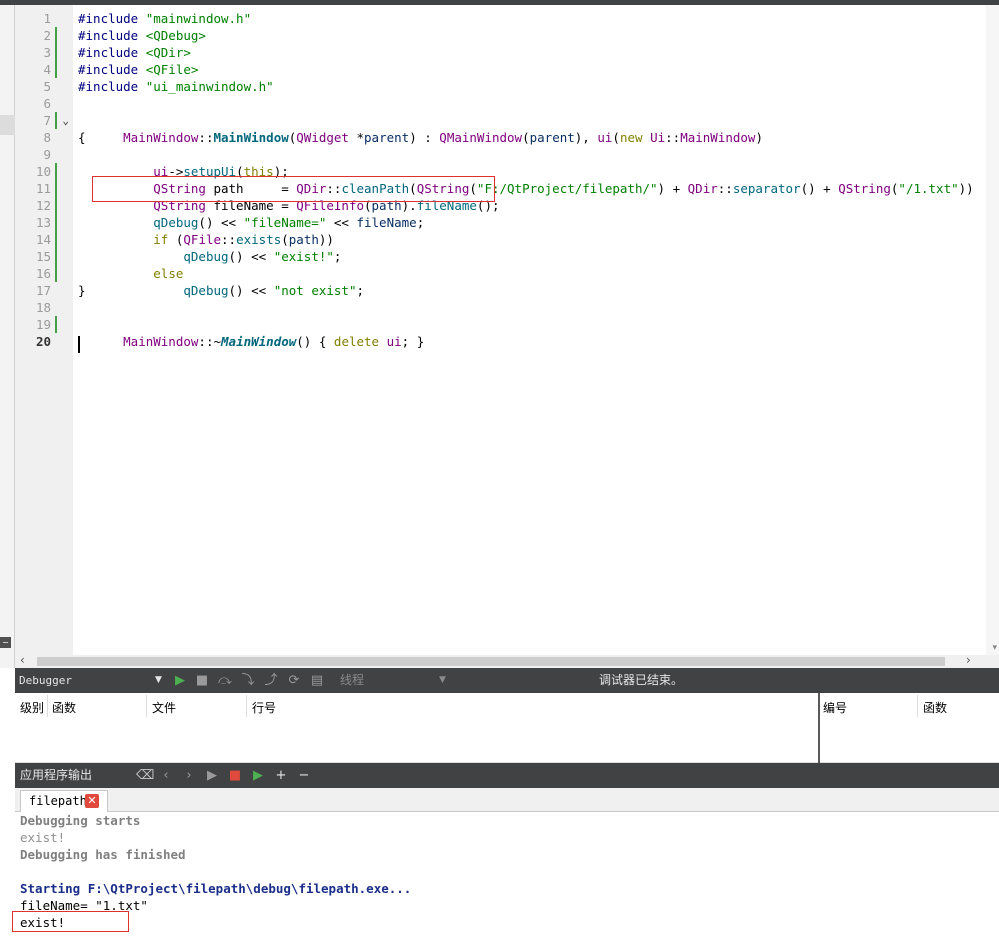 Image resolution: width=999 pixels, height=938 pixels. What do you see at coordinates (176, 86) in the screenshot?
I see `code-line-5: #include "ui_mainwindow.h"` at bounding box center [176, 86].